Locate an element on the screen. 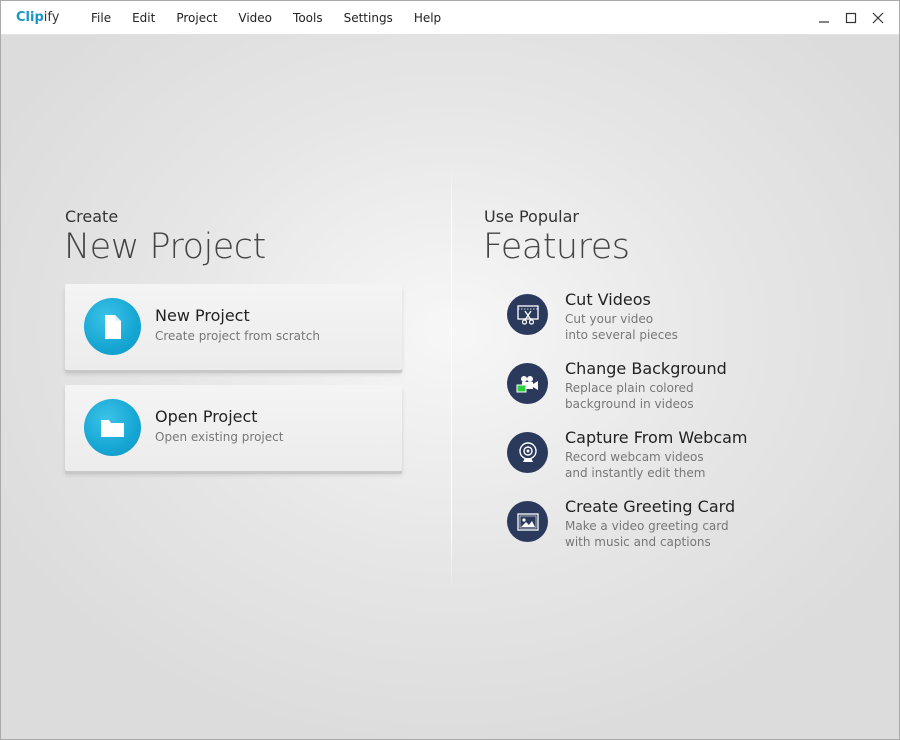 The image size is (900, 740). scissors-film-icon is located at coordinates (527, 314).